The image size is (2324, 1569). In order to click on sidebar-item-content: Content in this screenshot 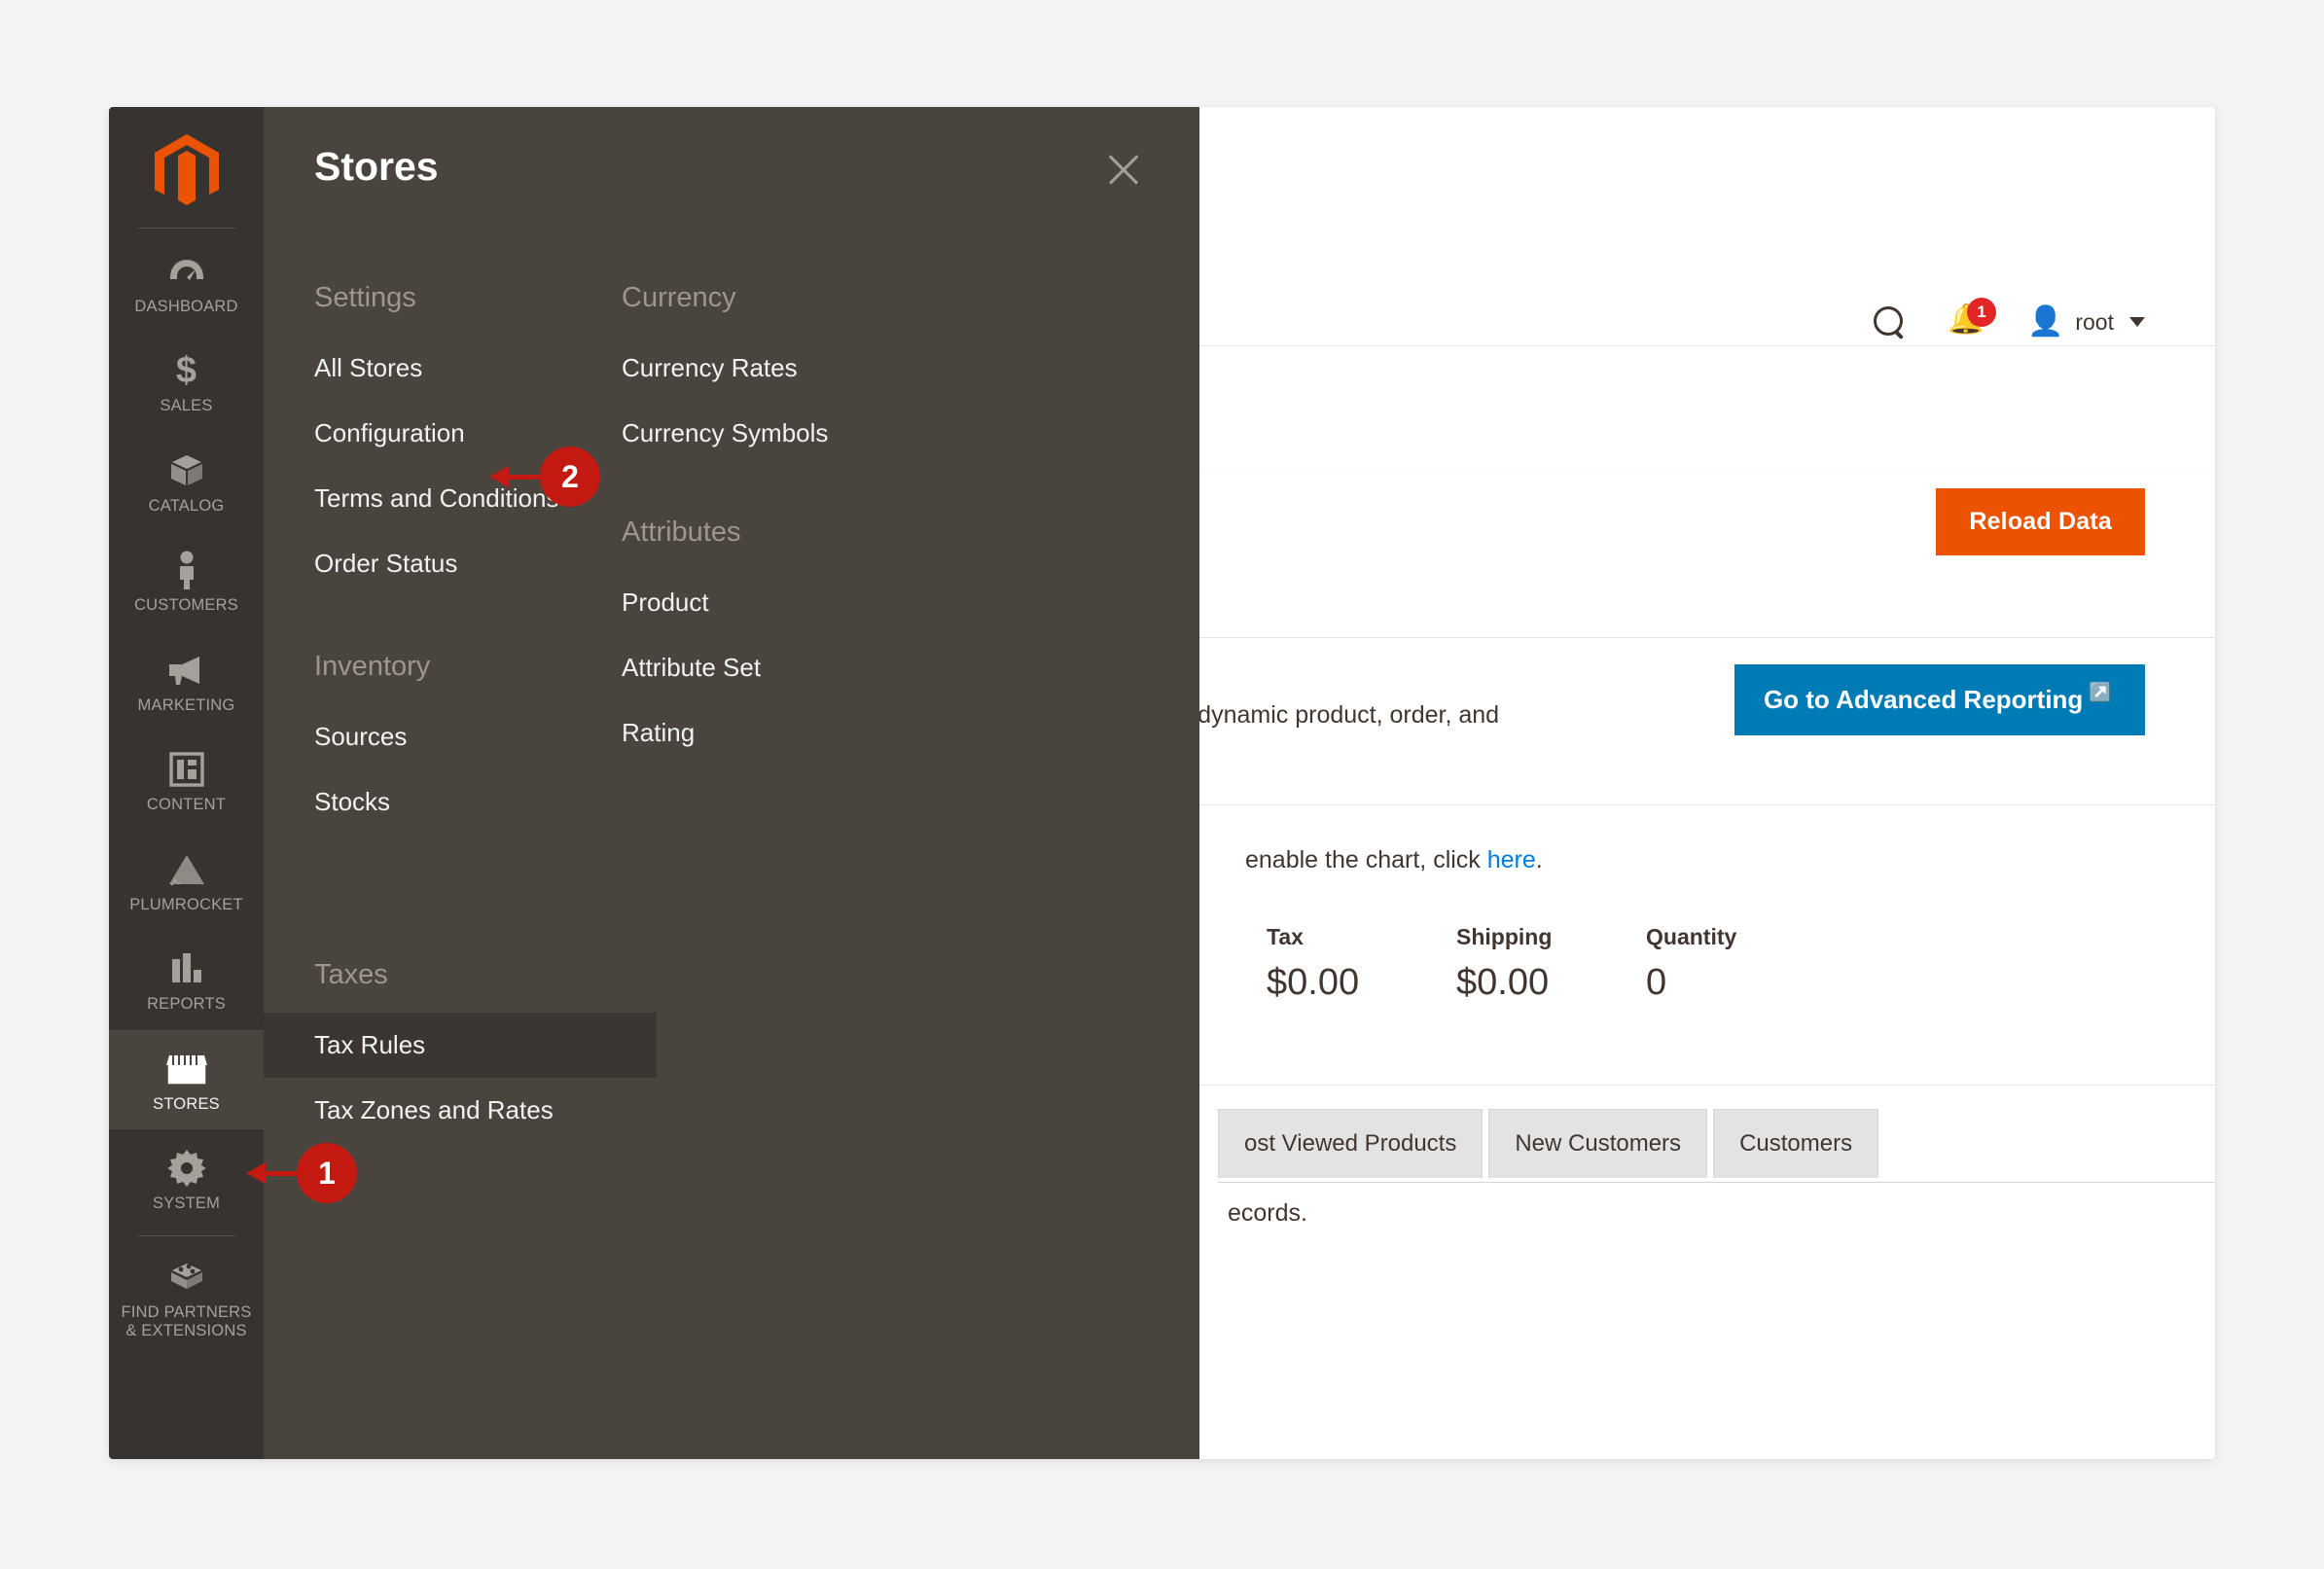, I will do `click(186, 780)`.